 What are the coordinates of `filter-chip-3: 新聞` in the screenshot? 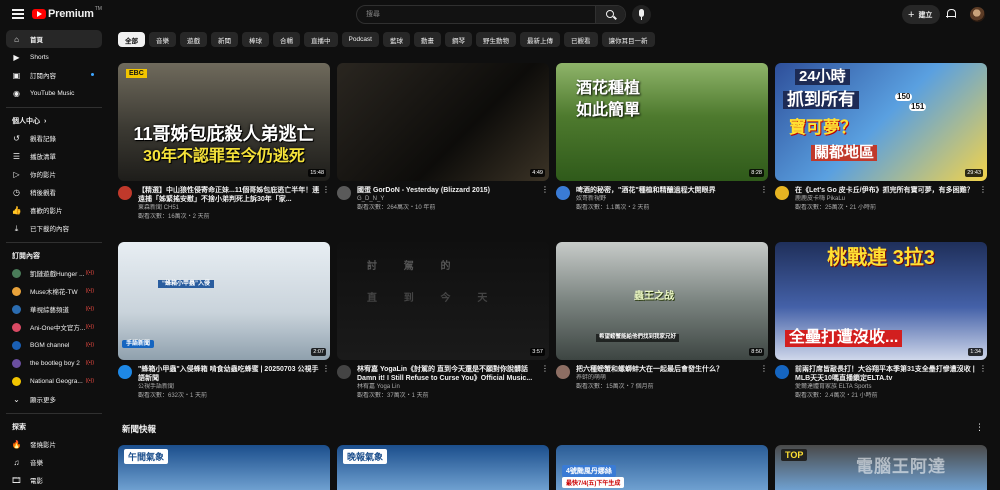 It's located at (224, 39).